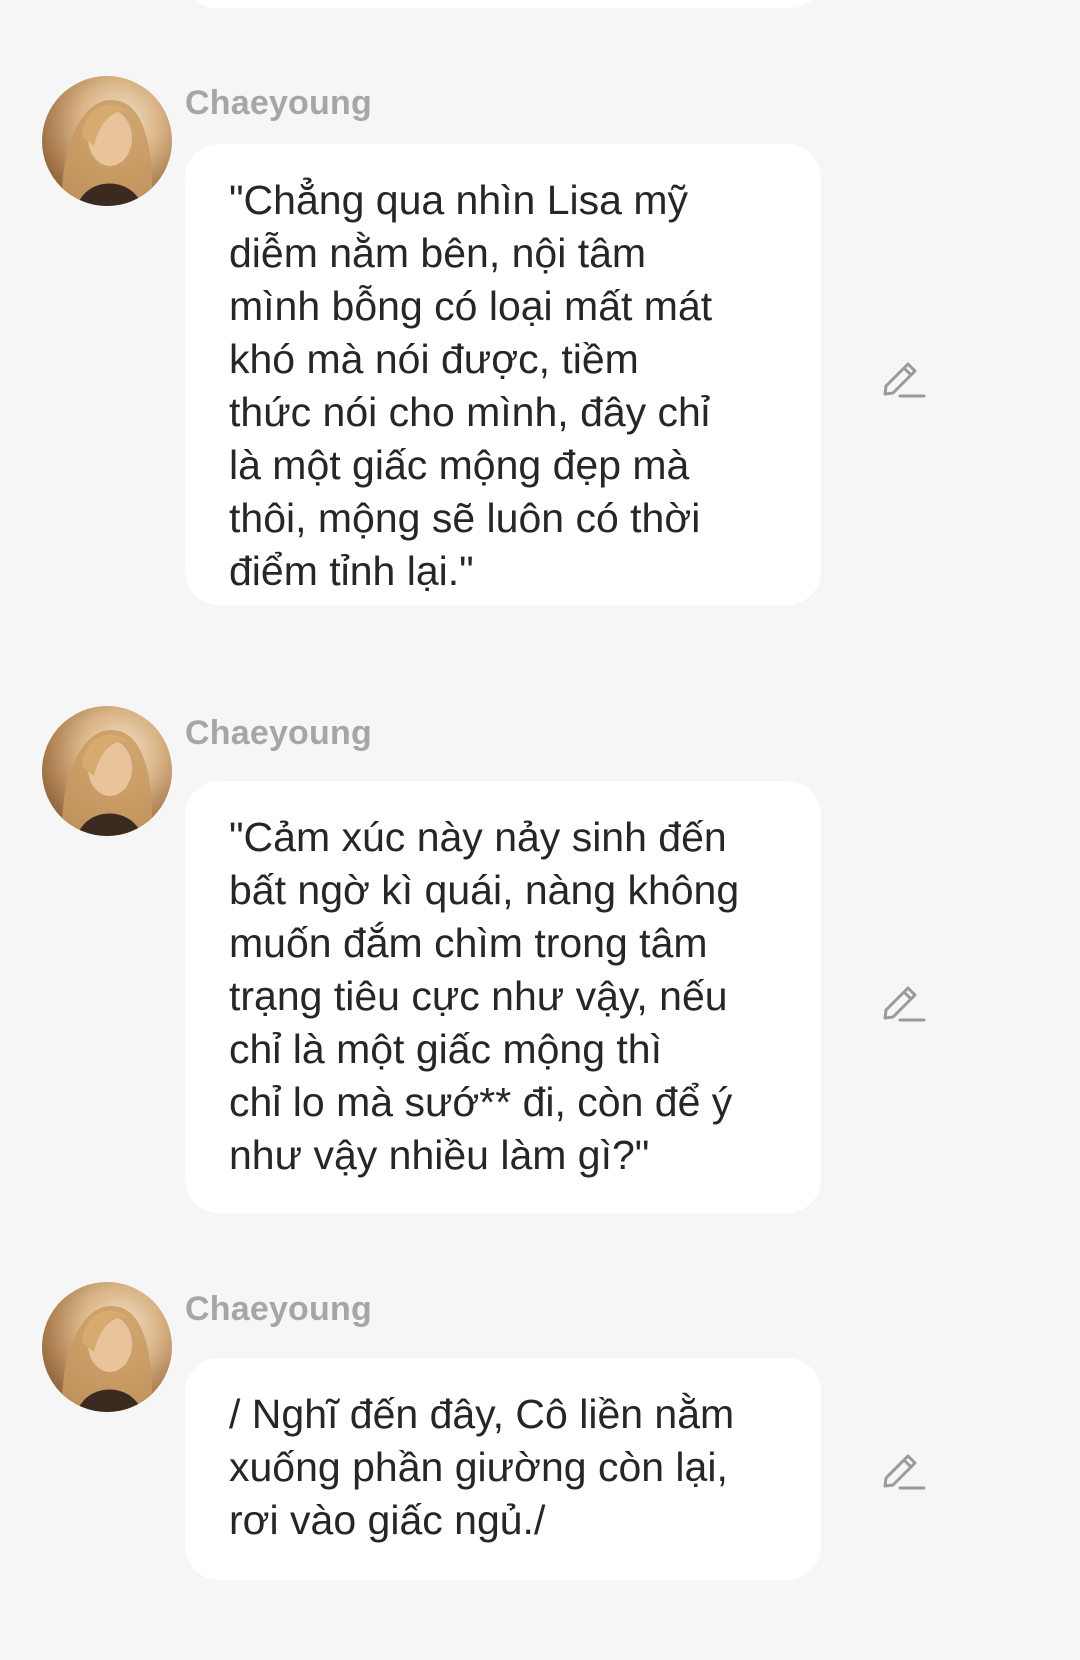  What do you see at coordinates (503, 4) in the screenshot?
I see `previous-message-bubble` at bounding box center [503, 4].